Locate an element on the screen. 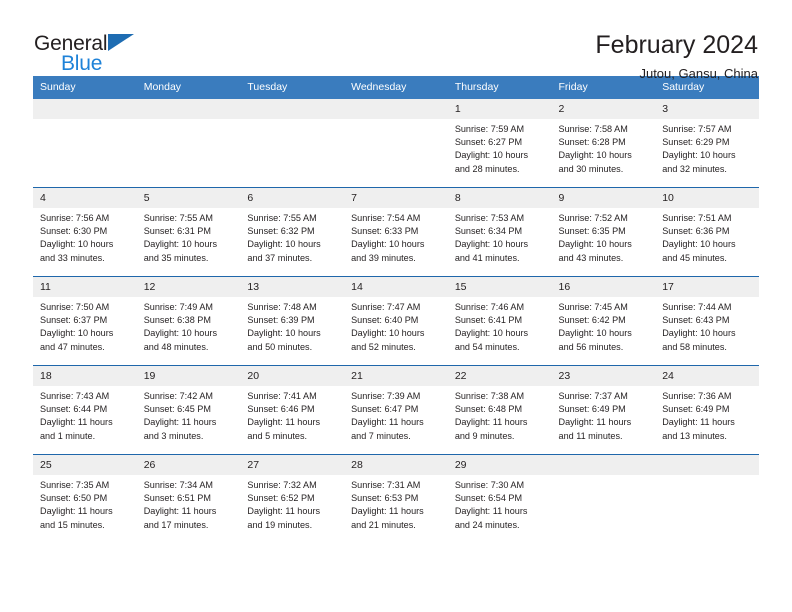  day-detail-line: and 28 minutes. is located at coordinates (487, 168).